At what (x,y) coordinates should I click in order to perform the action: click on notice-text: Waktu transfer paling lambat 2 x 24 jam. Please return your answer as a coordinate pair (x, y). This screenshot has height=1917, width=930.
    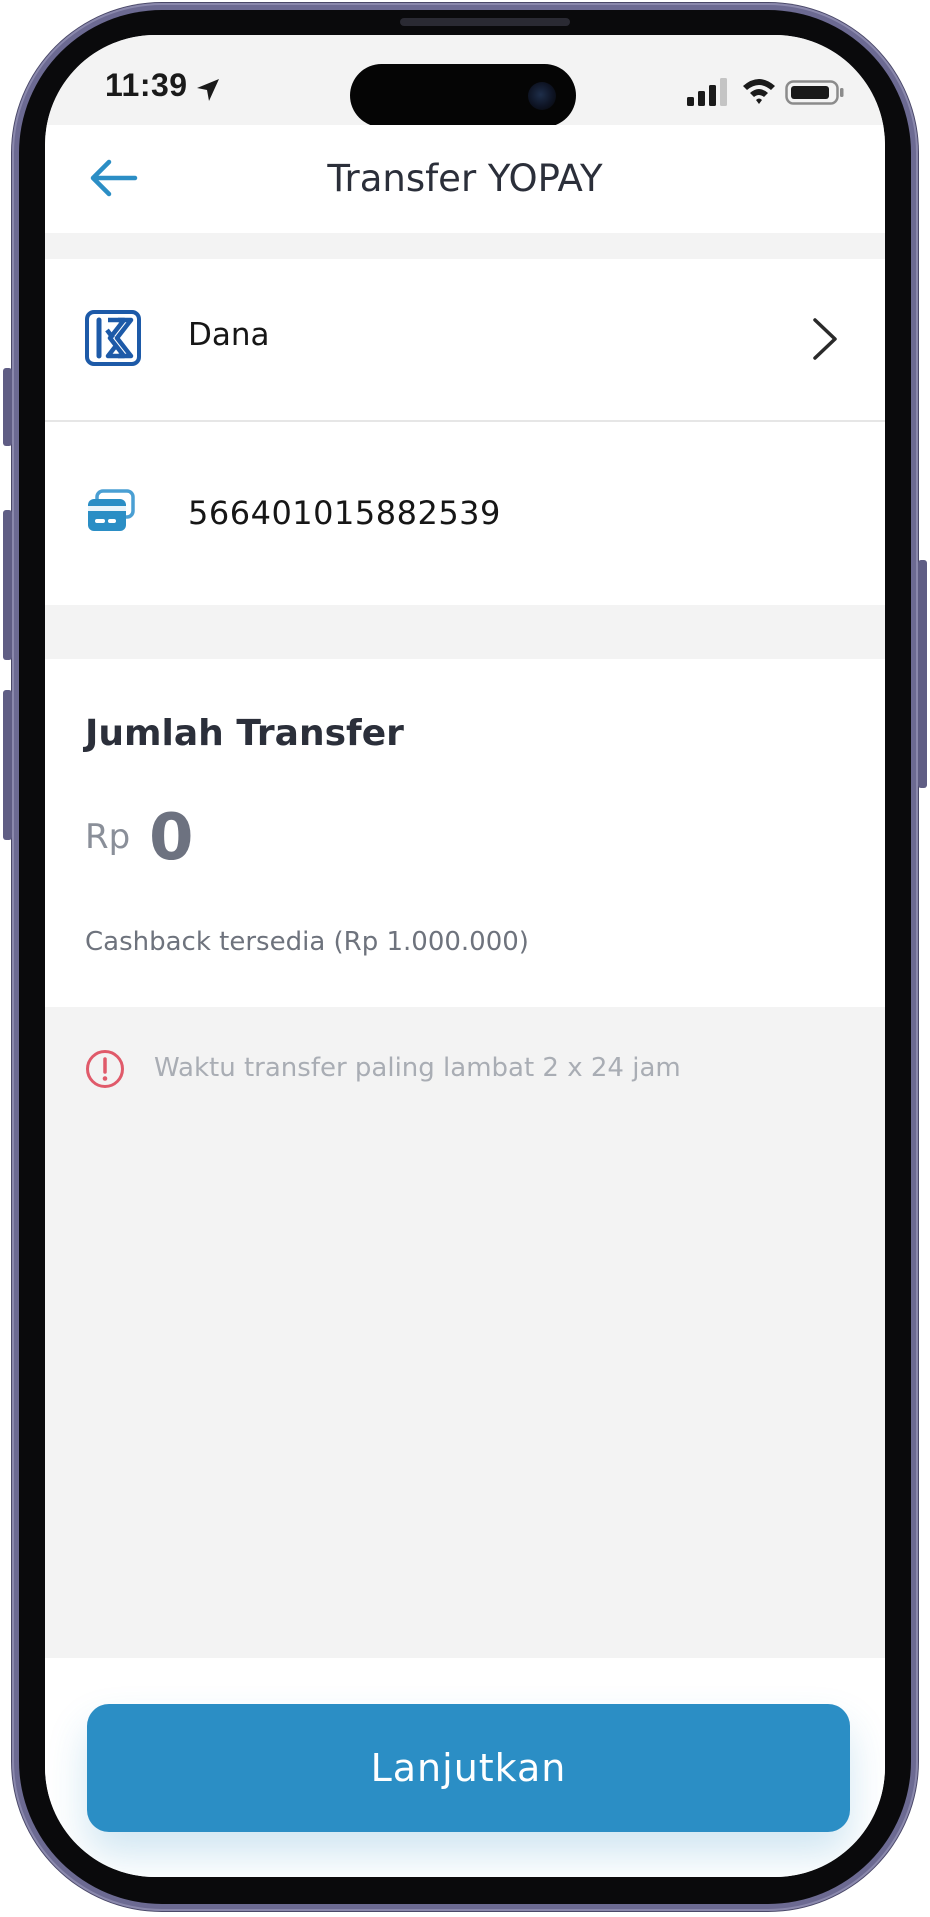
    Looking at the image, I should click on (417, 1068).